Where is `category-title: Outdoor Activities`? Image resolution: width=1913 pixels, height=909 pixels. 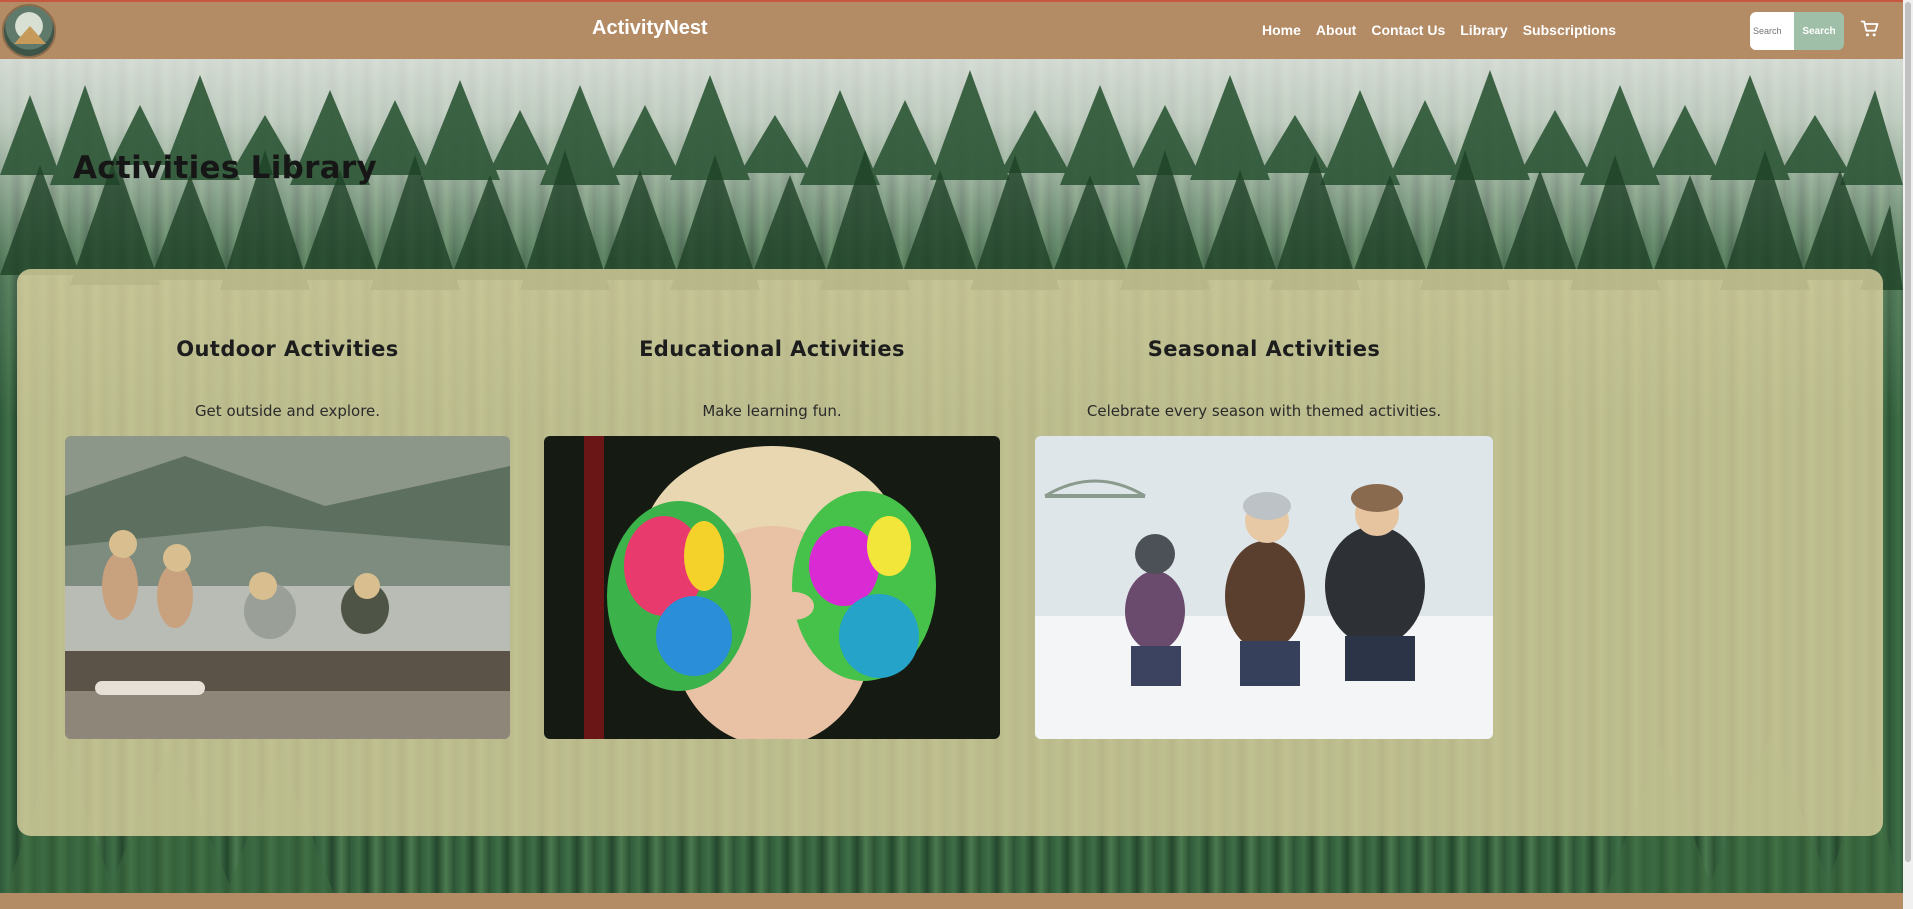 category-title: Outdoor Activities is located at coordinates (287, 349).